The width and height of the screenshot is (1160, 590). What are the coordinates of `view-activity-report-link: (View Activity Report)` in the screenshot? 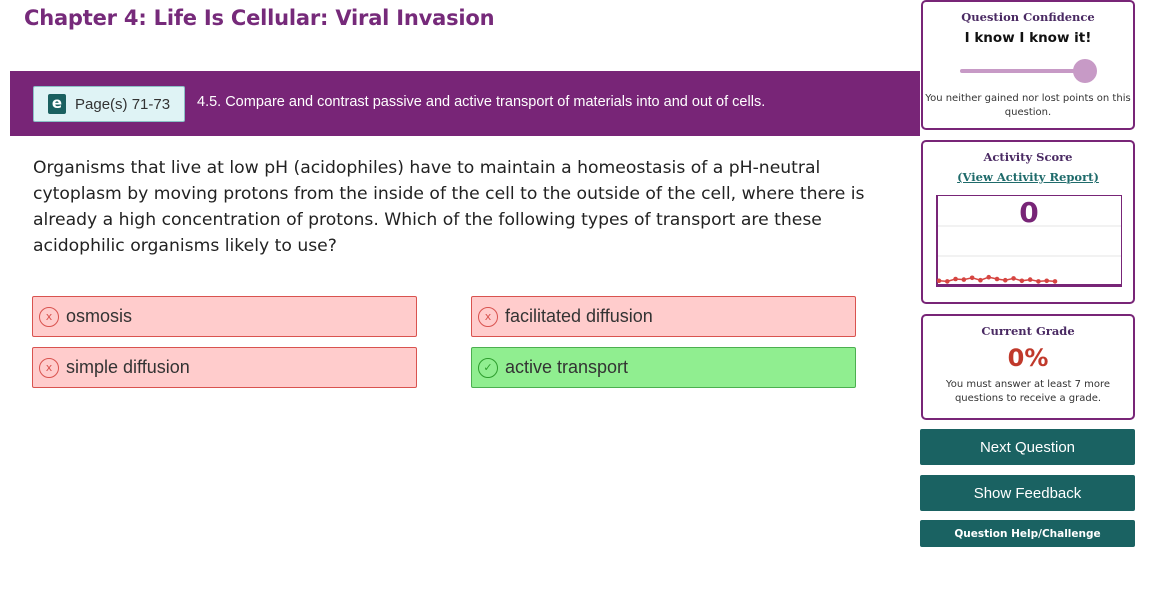 It's located at (1028, 177).